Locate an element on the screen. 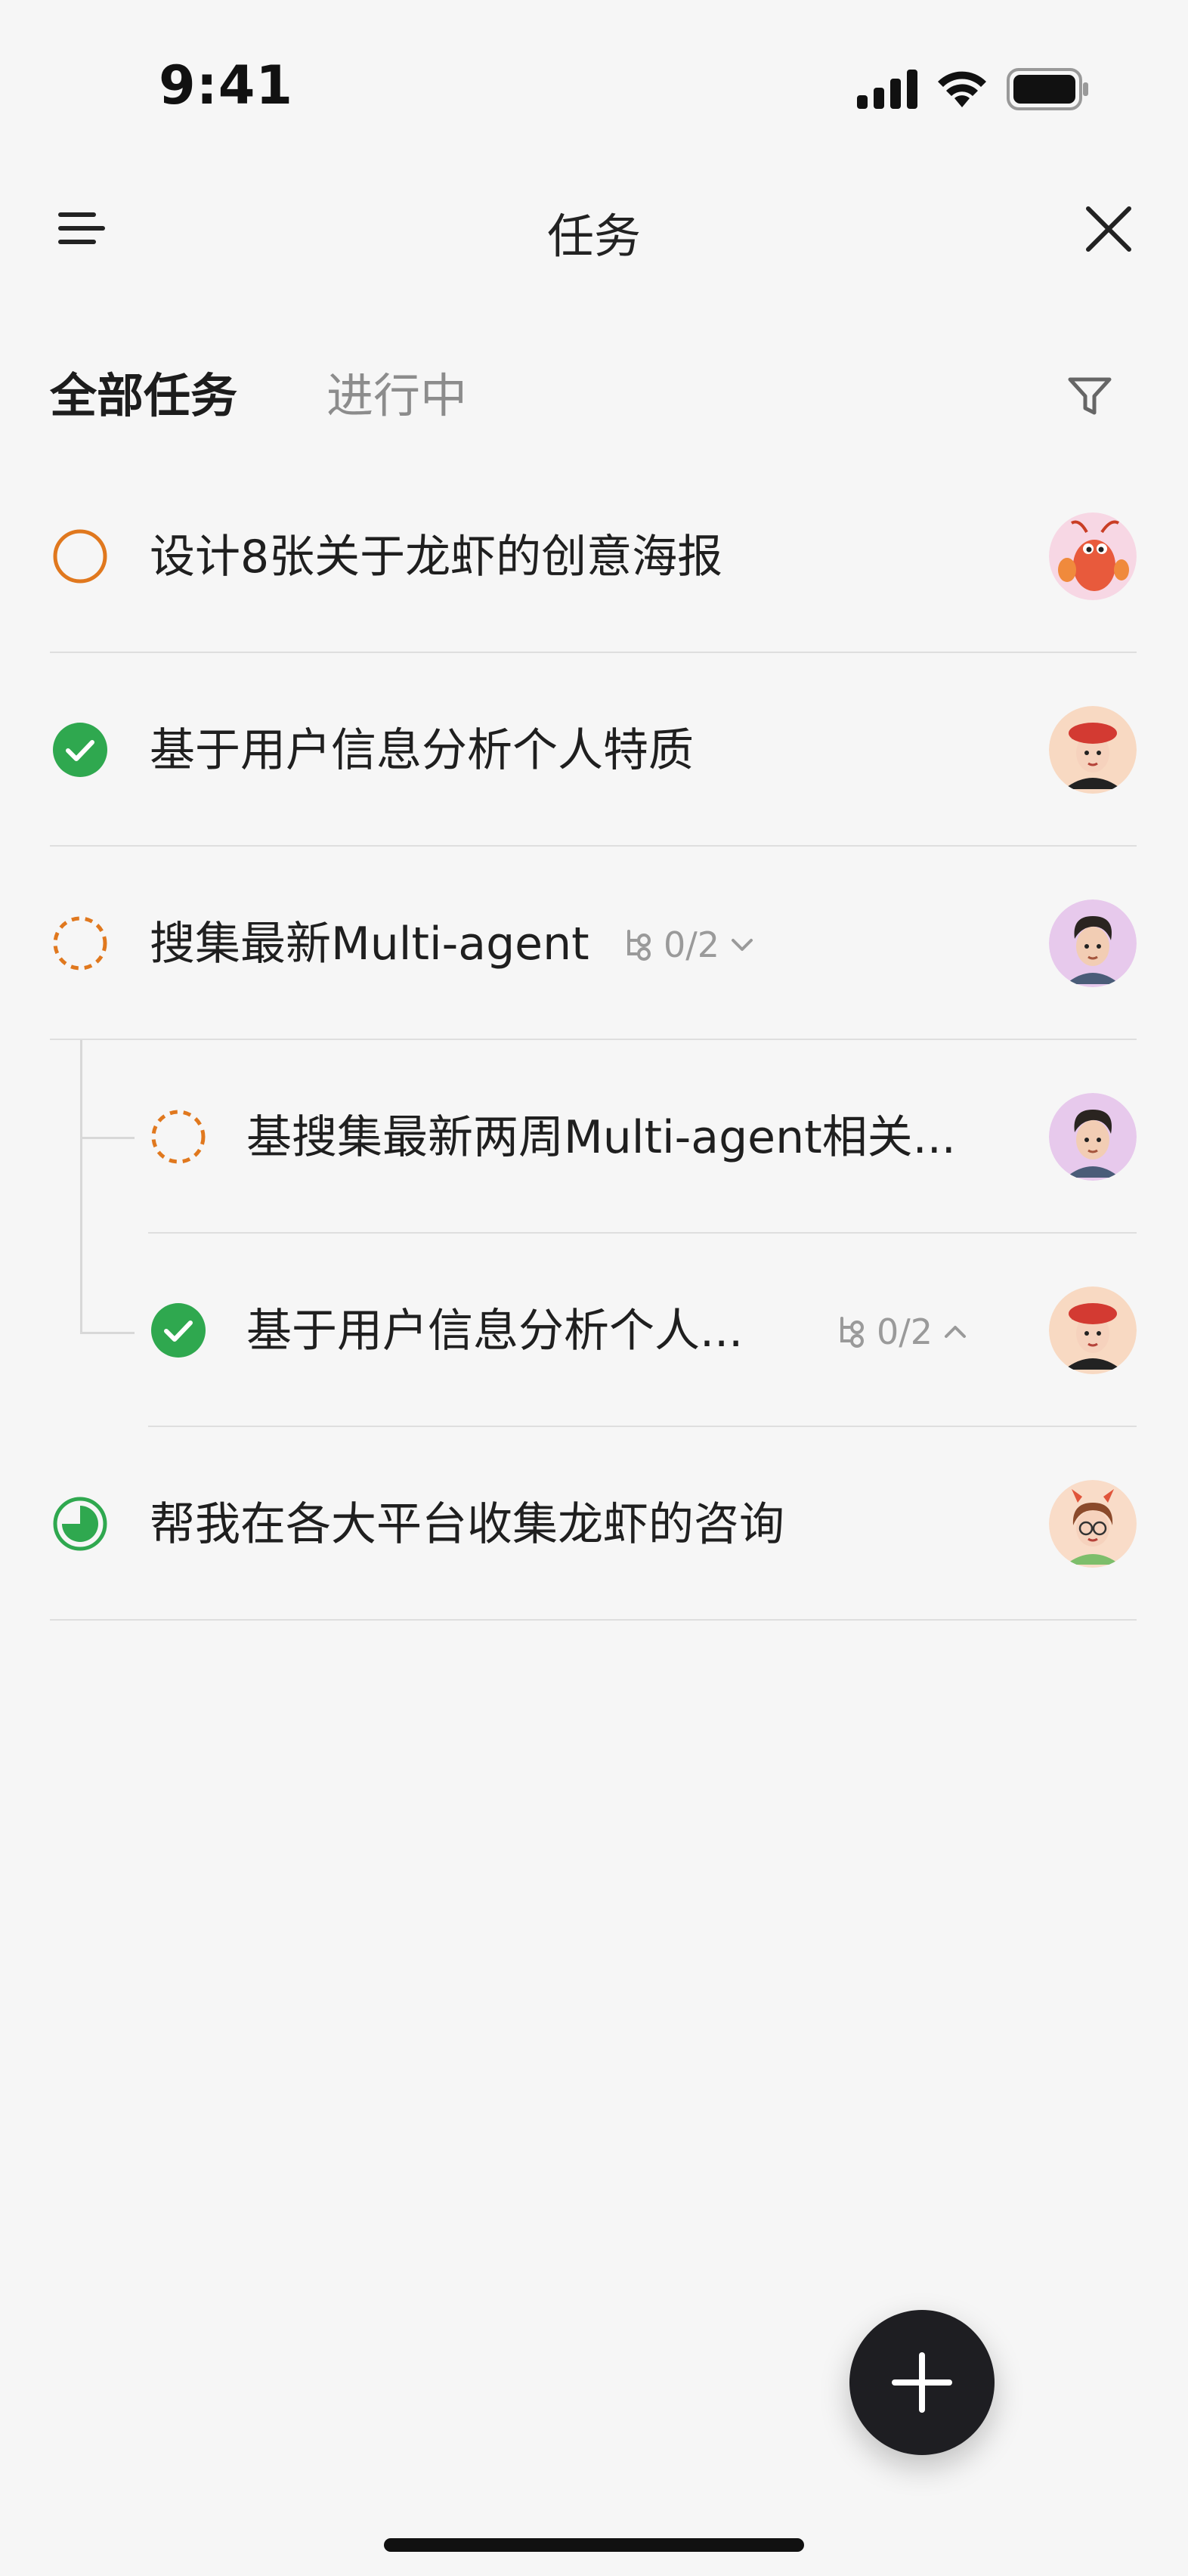  task-row: 基于用户信息分析个人特质 is located at coordinates (593, 750).